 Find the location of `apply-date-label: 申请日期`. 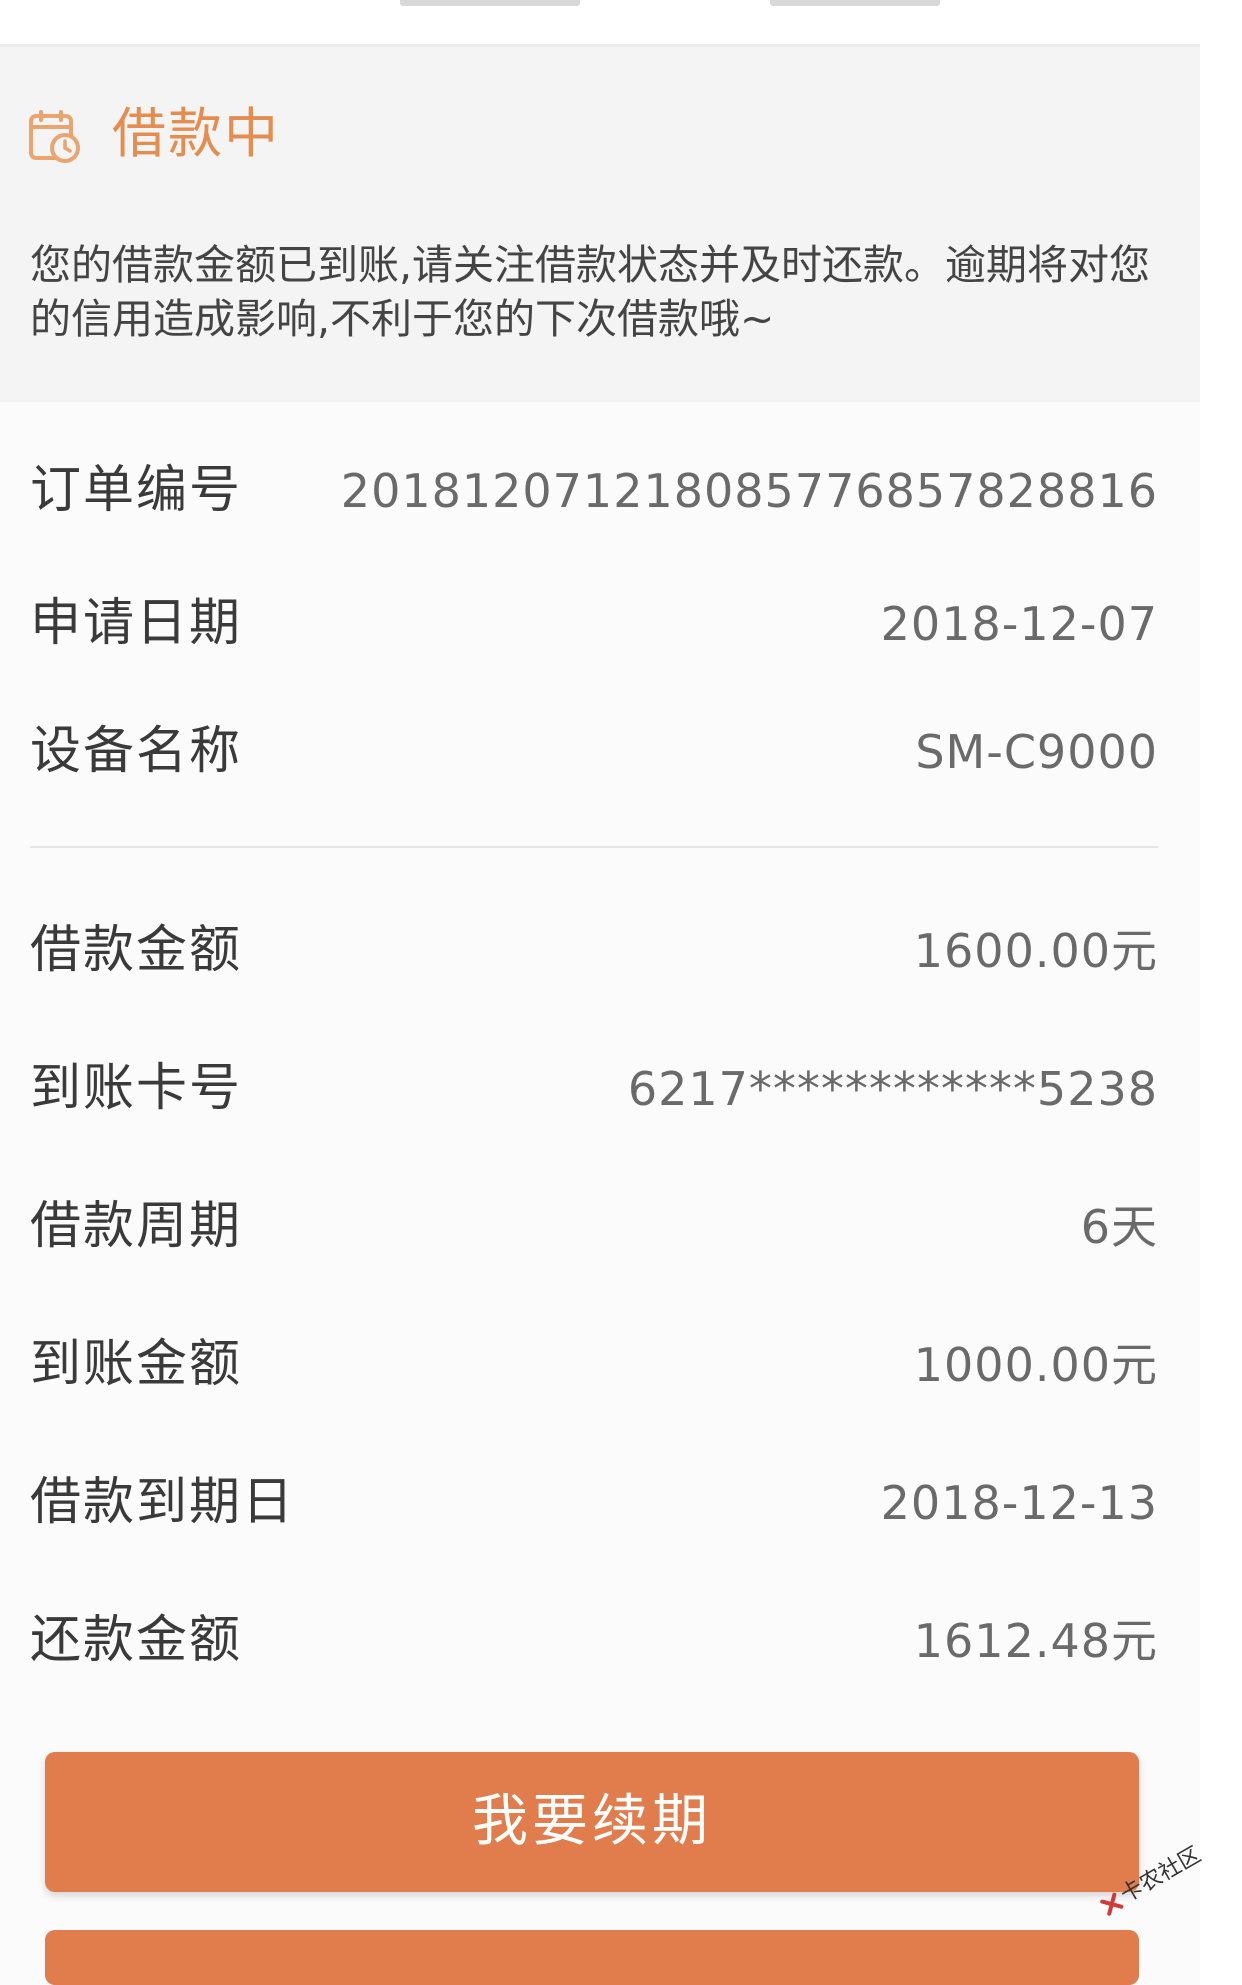

apply-date-label: 申请日期 is located at coordinates (136, 623).